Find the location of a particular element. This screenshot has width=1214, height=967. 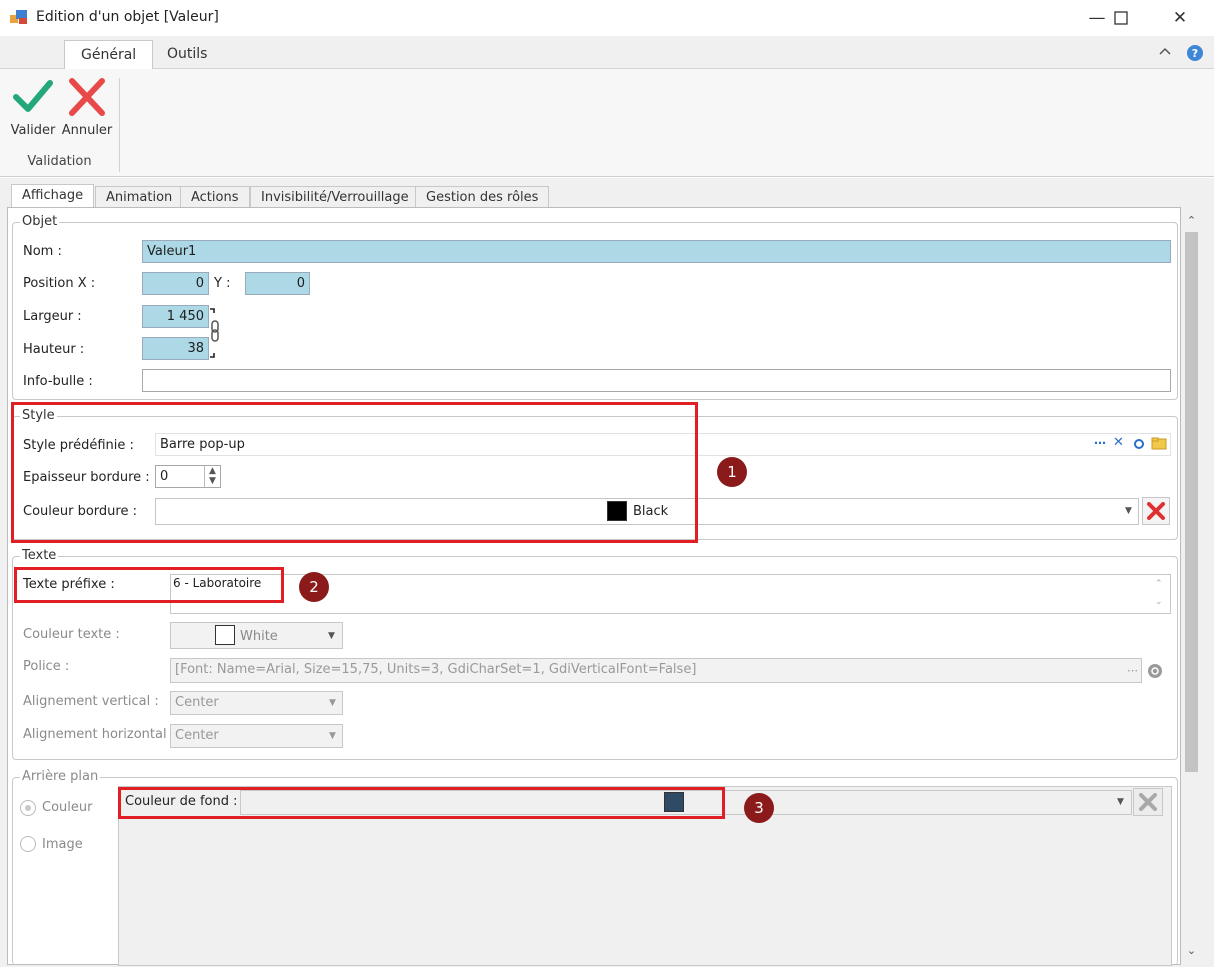

infobulle-label: Info-bulle : is located at coordinates (58, 381).